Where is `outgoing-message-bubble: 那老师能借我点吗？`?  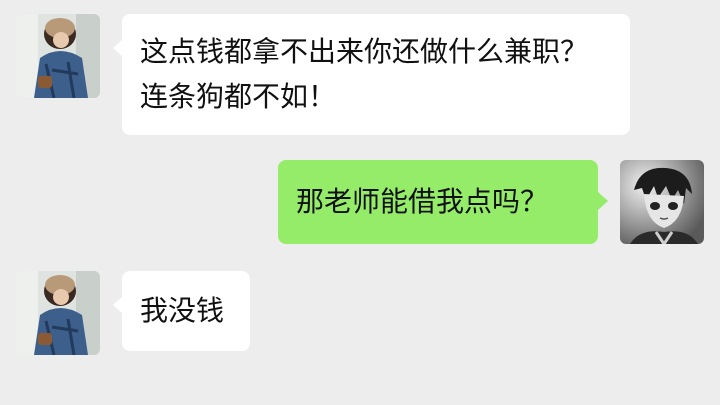 outgoing-message-bubble: 那老师能借我点吗？ is located at coordinates (438, 202).